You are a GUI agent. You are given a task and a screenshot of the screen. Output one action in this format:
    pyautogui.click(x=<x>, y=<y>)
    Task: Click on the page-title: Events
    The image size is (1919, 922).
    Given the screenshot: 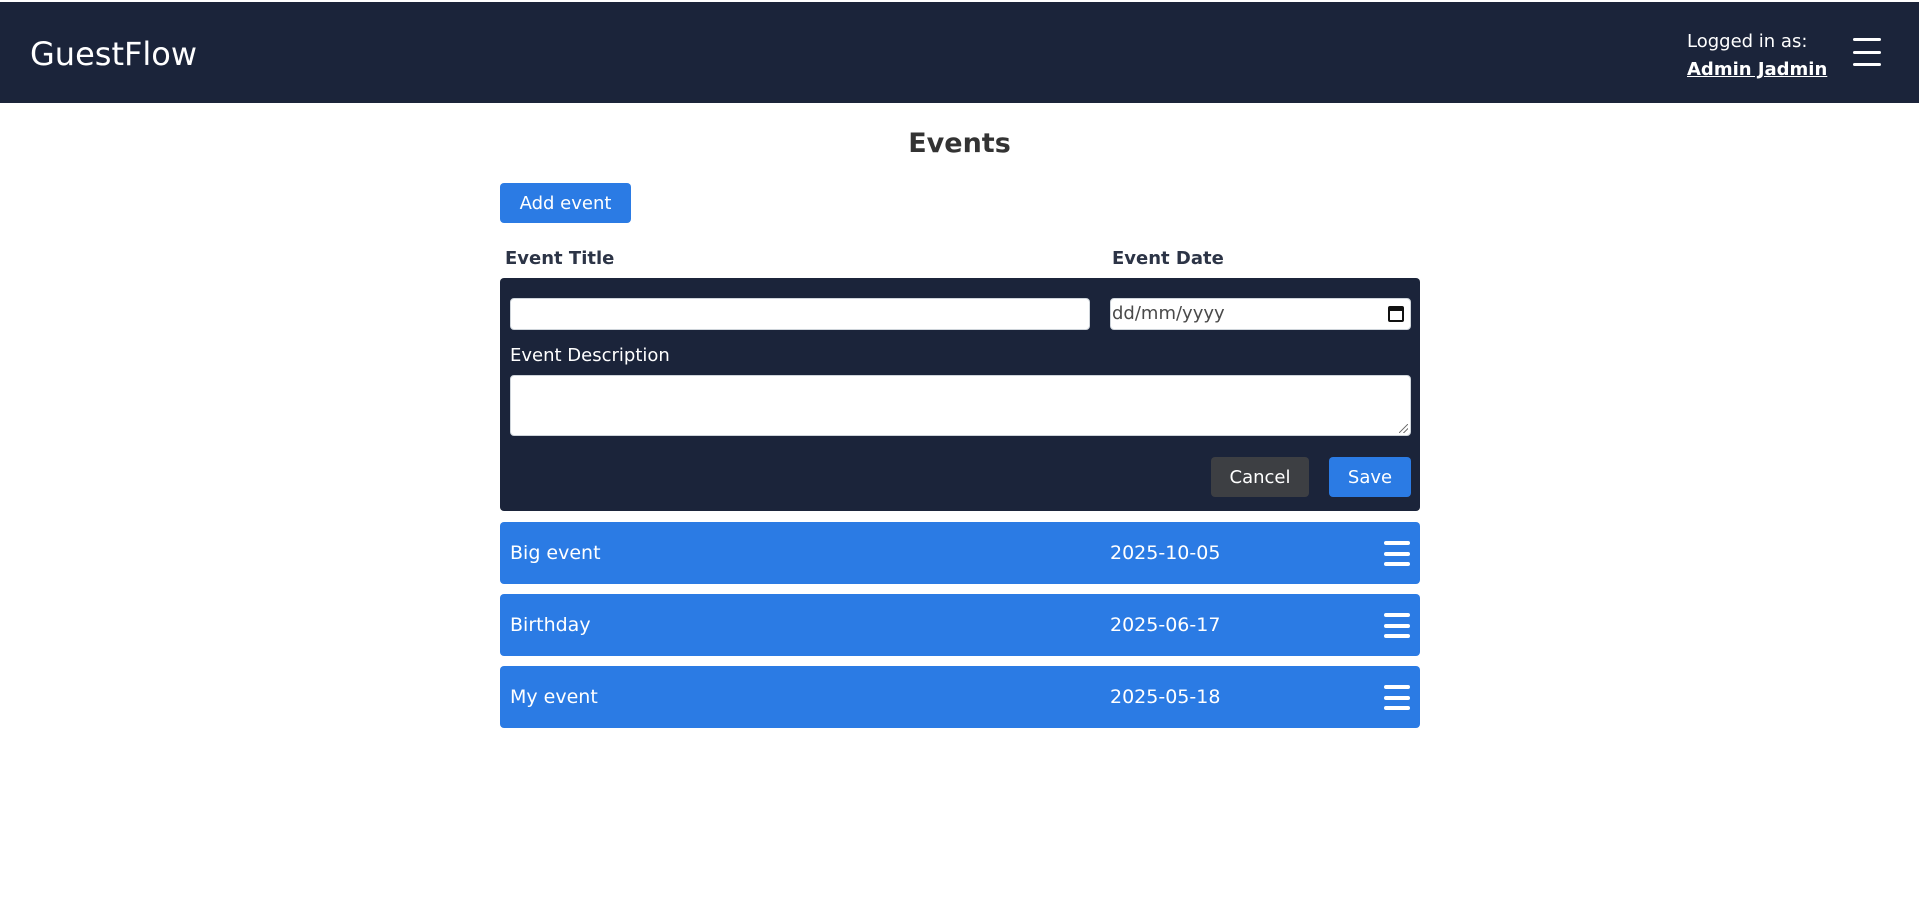 What is the action you would take?
    pyautogui.click(x=959, y=143)
    